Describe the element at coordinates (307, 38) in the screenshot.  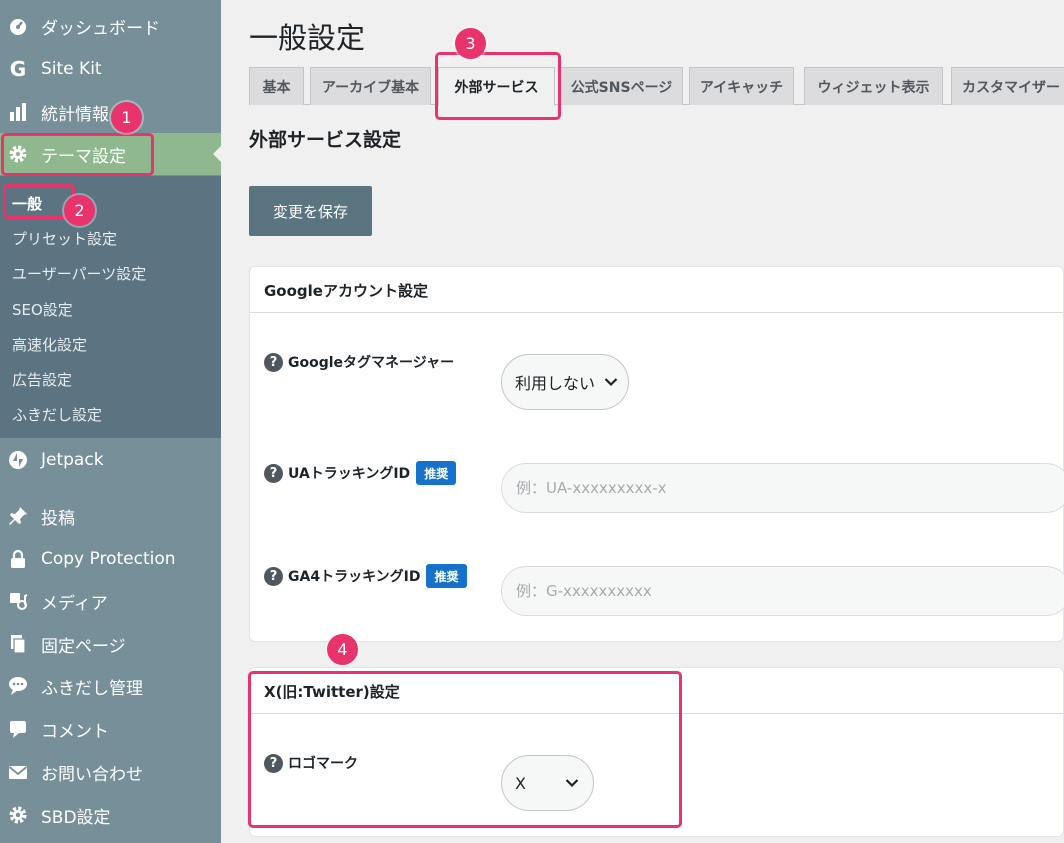
I see `page-title: 一般設定` at that location.